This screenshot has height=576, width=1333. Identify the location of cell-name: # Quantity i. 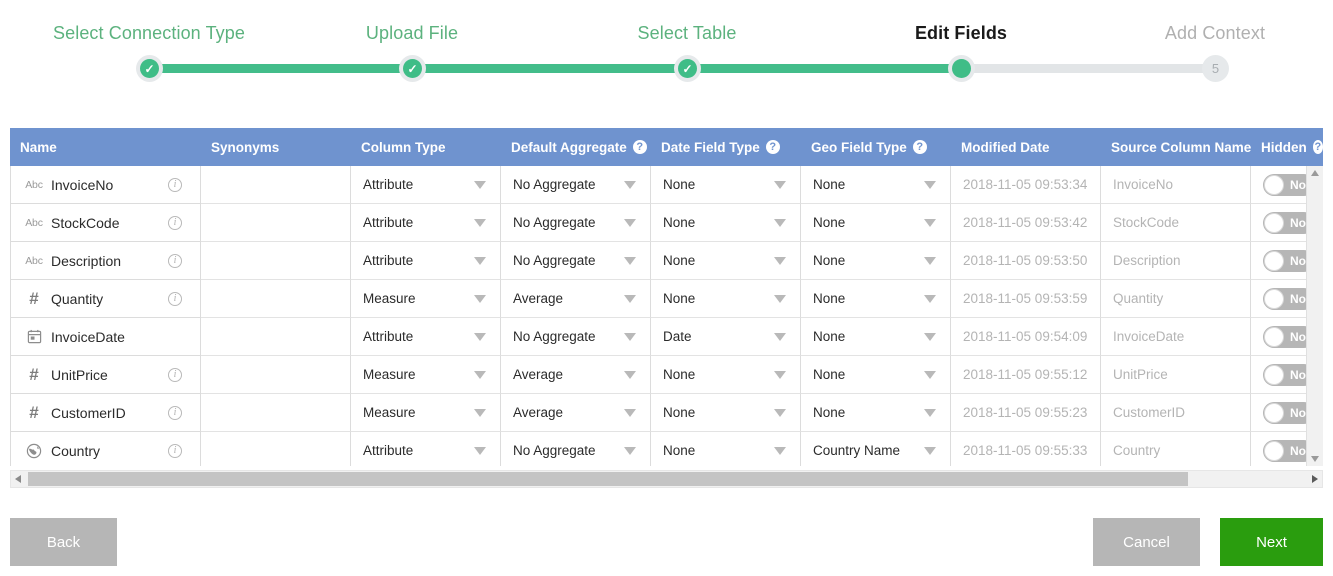
(105, 299).